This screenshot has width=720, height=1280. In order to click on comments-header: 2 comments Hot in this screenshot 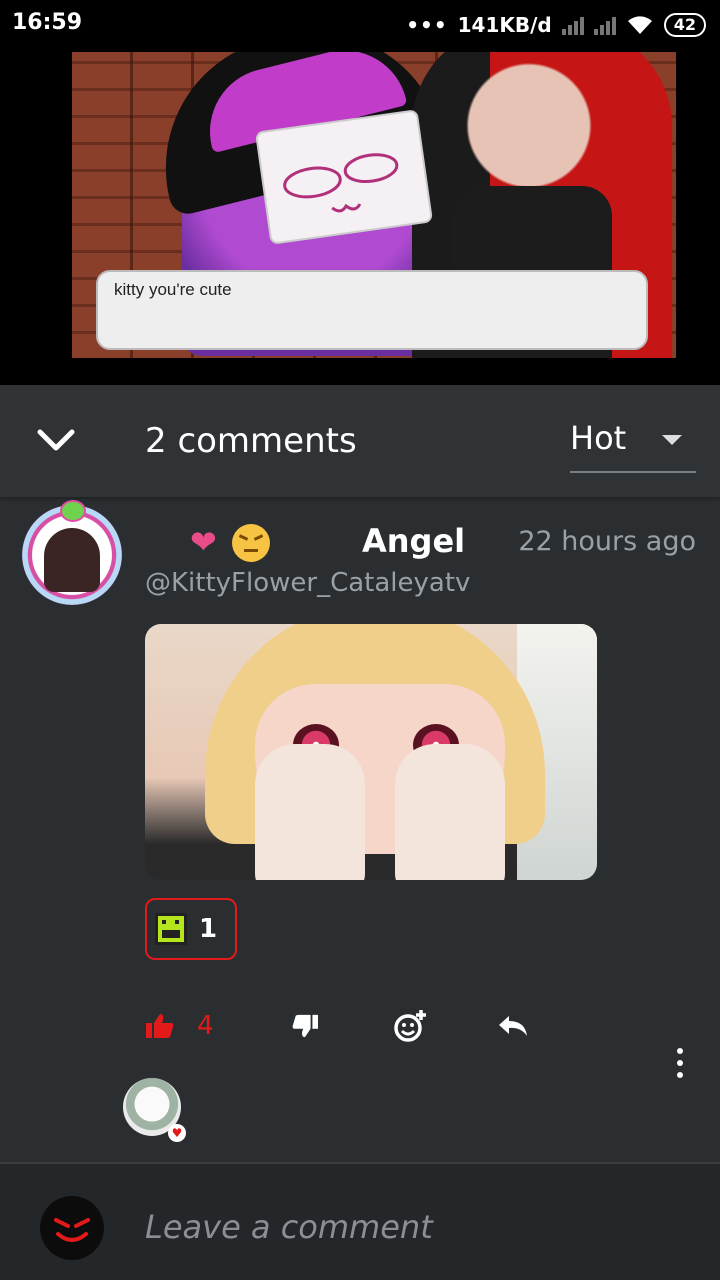, I will do `click(360, 441)`.